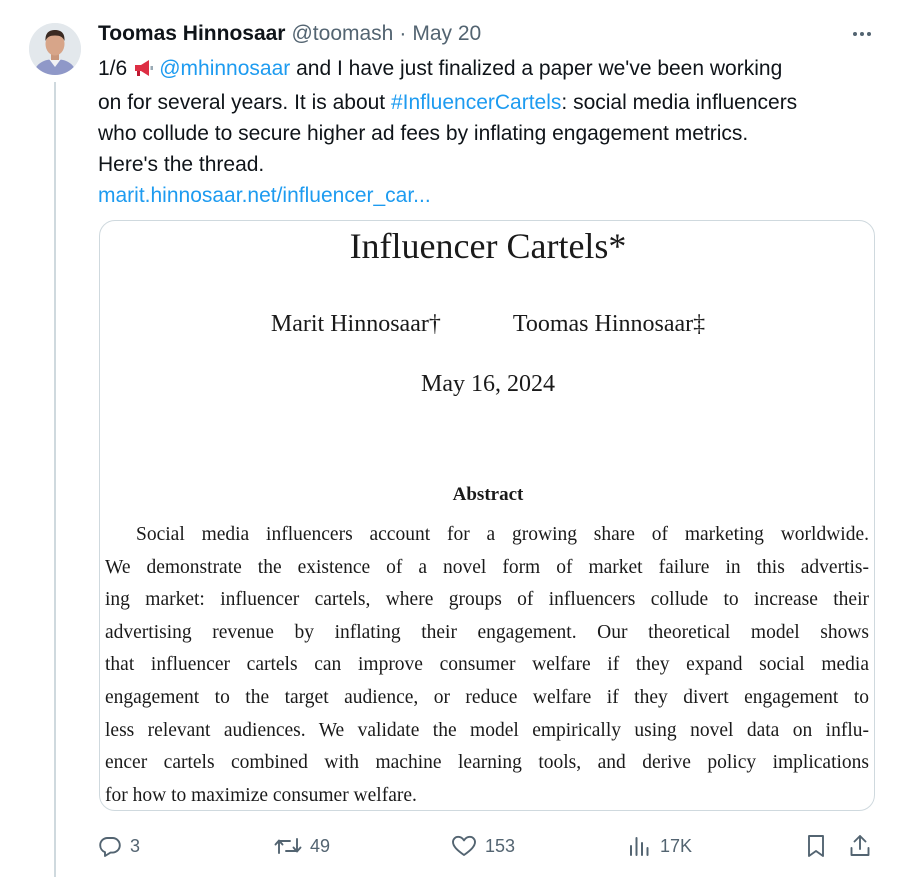 The width and height of the screenshot is (898, 877). Describe the element at coordinates (144, 71) in the screenshot. I see `megaphone-emoji` at that location.